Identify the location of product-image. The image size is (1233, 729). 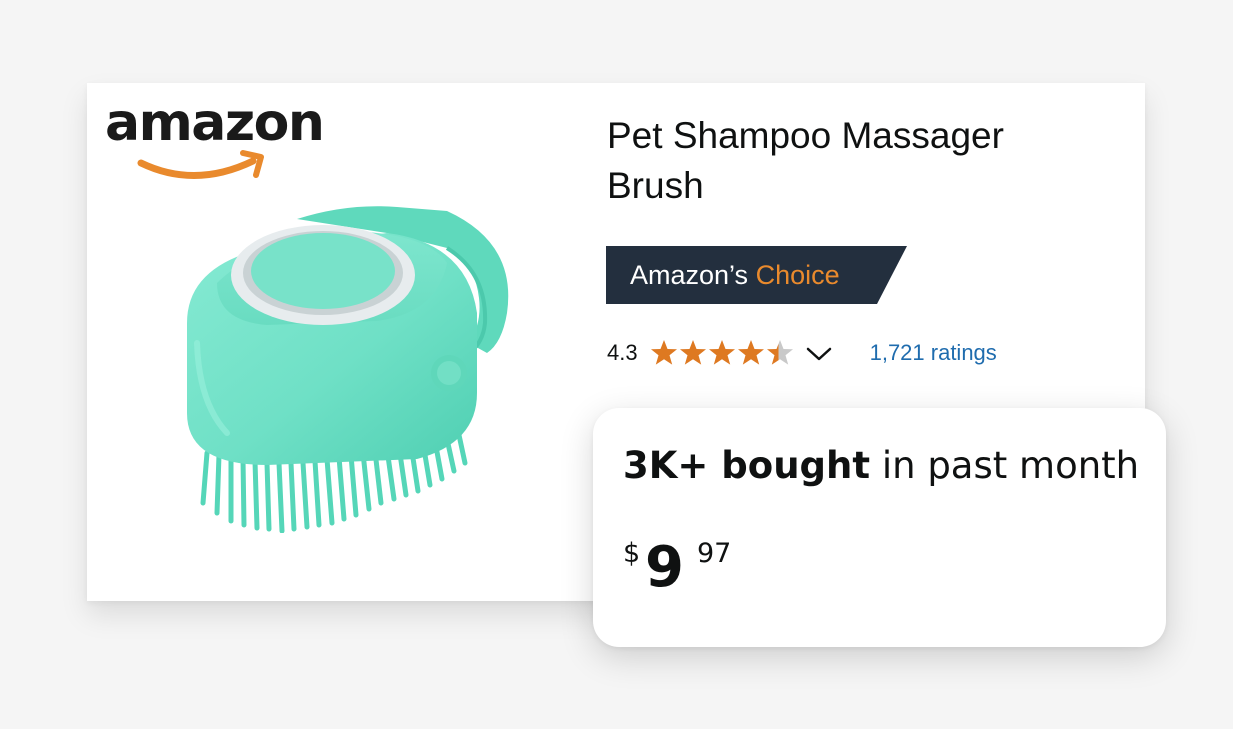
(337, 368).